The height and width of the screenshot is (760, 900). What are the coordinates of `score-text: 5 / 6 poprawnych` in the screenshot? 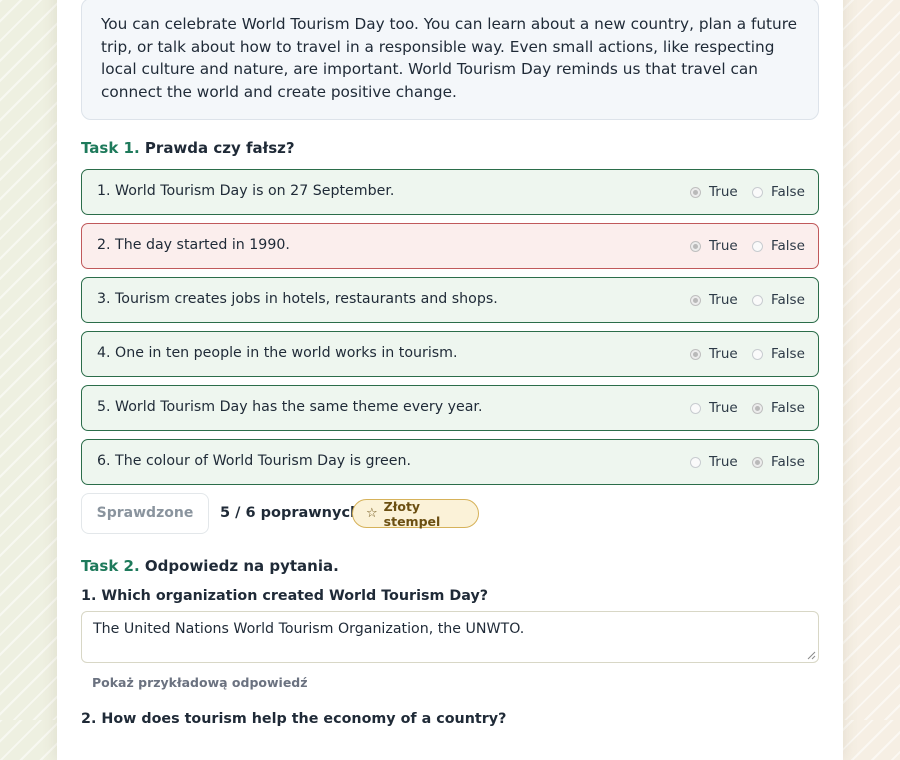 It's located at (290, 513).